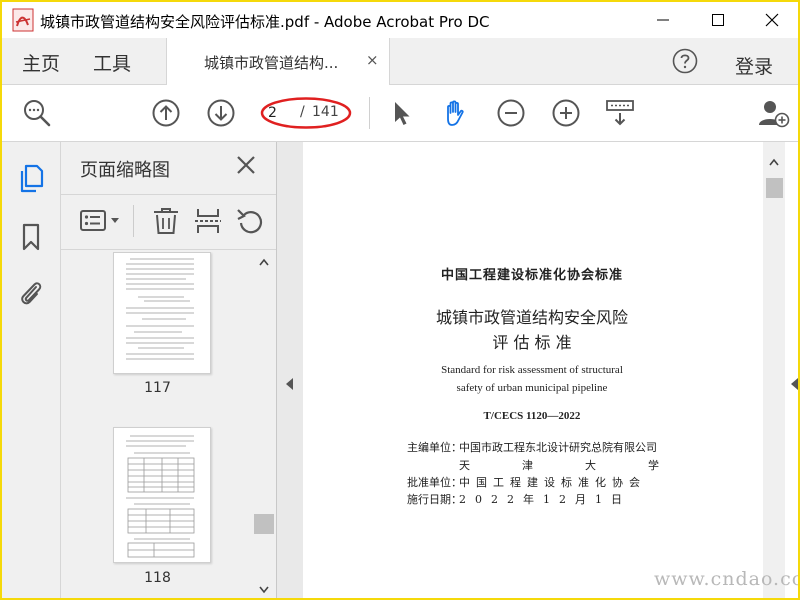 This screenshot has height=600, width=800. I want to click on doc-org-header: 中国工程建设标准化协会标准, so click(531, 275).